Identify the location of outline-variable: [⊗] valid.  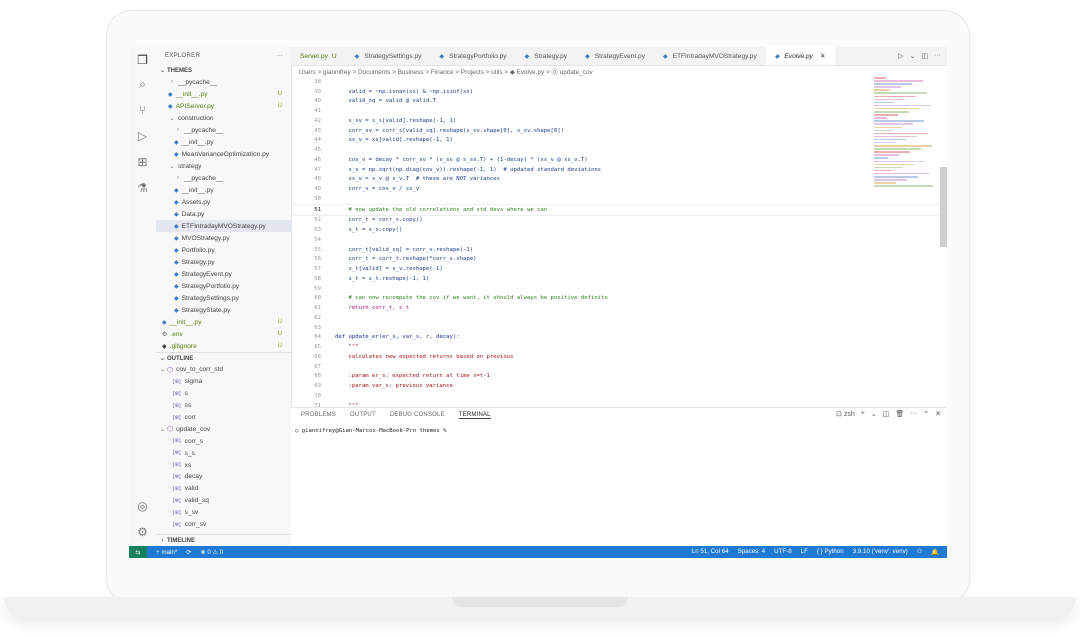
(223, 489).